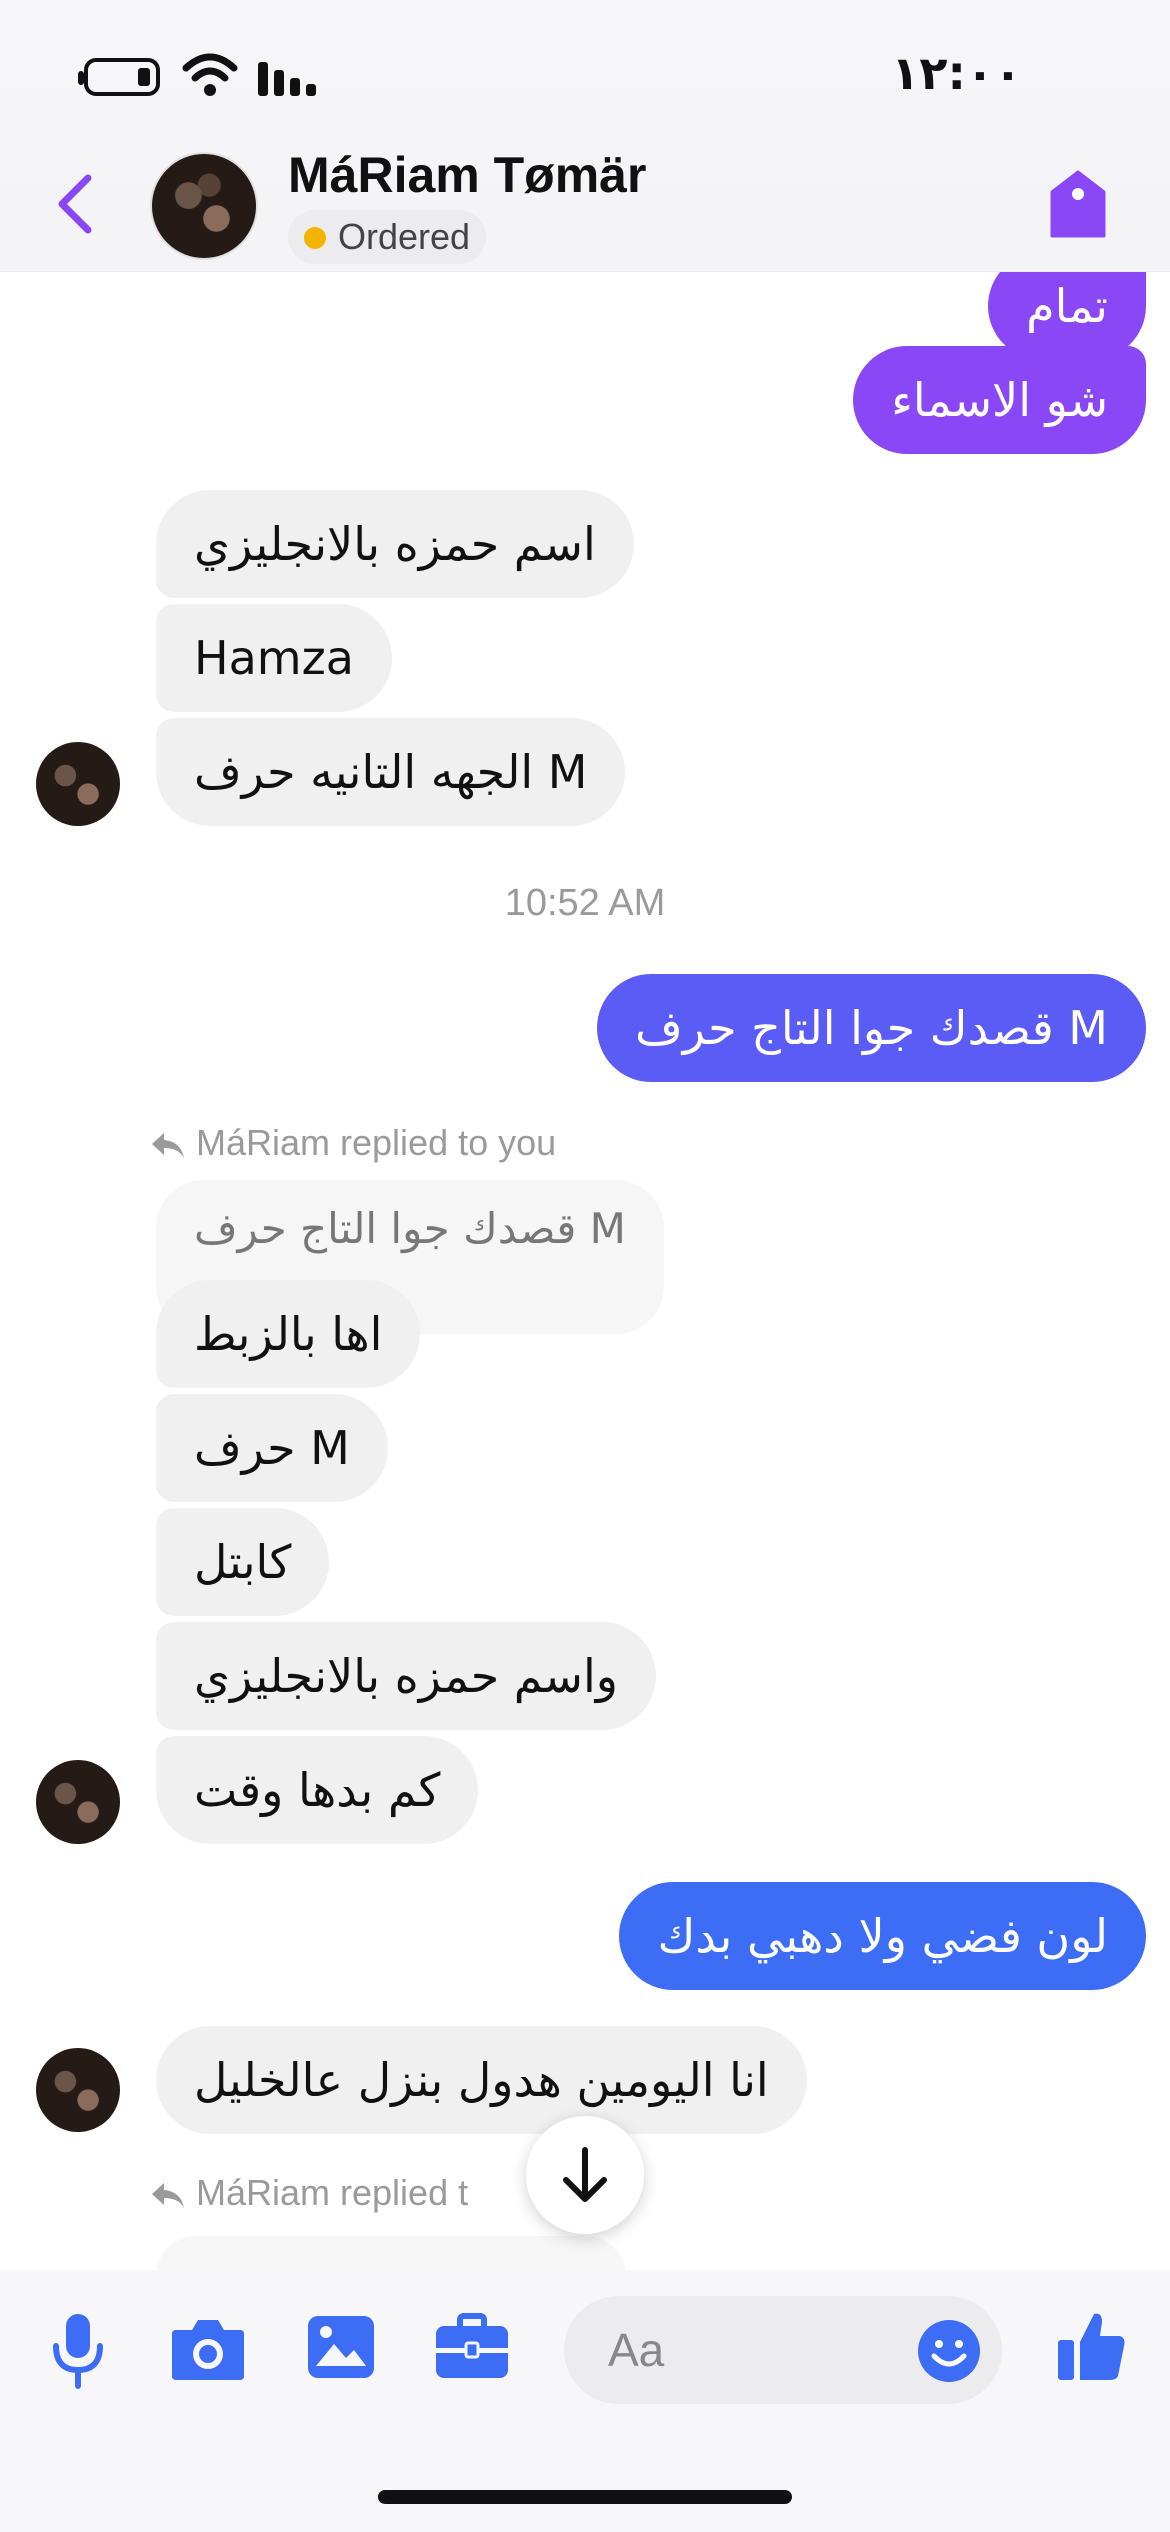 This screenshot has height=2532, width=1170. Describe the element at coordinates (1067, 306) in the screenshot. I see `message-text: تمام` at that location.